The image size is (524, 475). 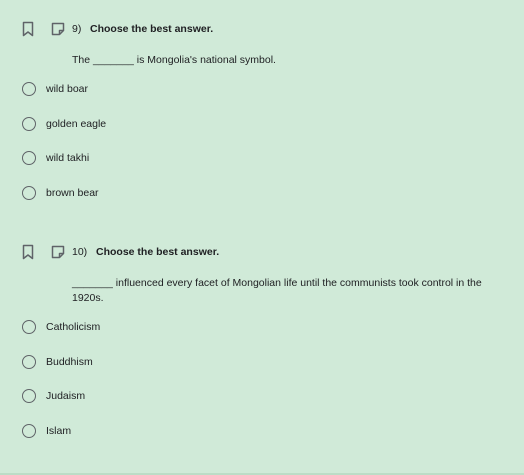 What do you see at coordinates (69, 362) in the screenshot?
I see `choice-label: Buddhism` at bounding box center [69, 362].